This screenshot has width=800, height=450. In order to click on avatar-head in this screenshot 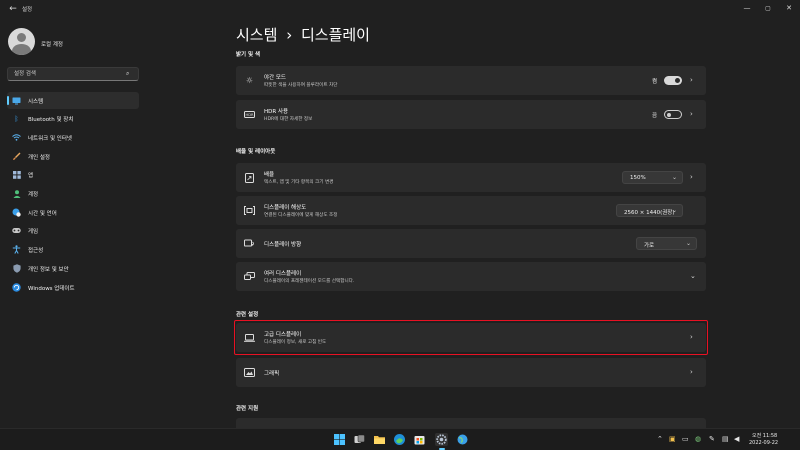, I will do `click(21, 37)`.